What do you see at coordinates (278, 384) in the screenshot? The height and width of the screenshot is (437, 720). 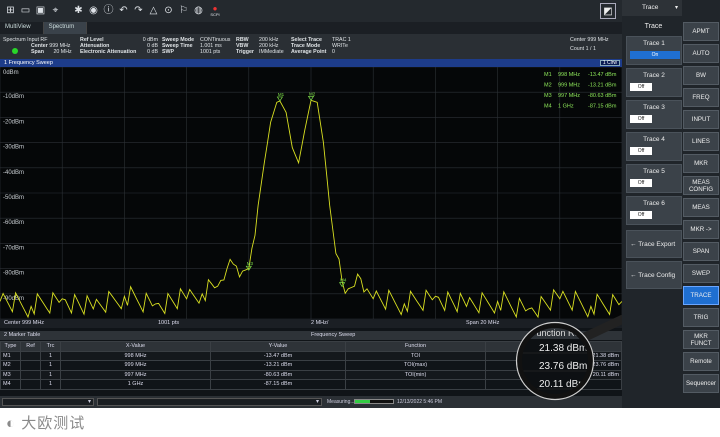 I see `cell-y: -87.15 dBm` at bounding box center [278, 384].